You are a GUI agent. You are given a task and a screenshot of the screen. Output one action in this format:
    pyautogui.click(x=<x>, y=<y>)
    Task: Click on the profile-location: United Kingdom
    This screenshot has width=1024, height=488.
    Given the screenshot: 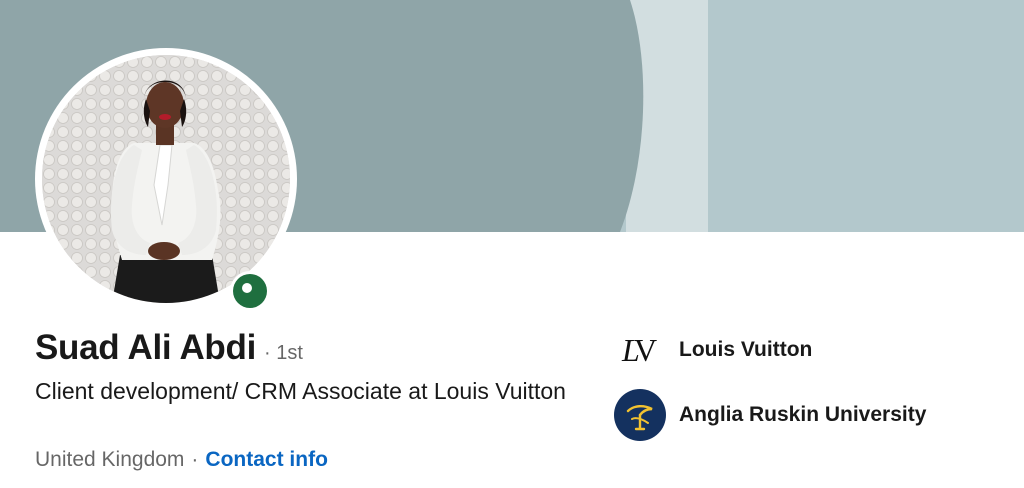 What is the action you would take?
    pyautogui.click(x=110, y=459)
    